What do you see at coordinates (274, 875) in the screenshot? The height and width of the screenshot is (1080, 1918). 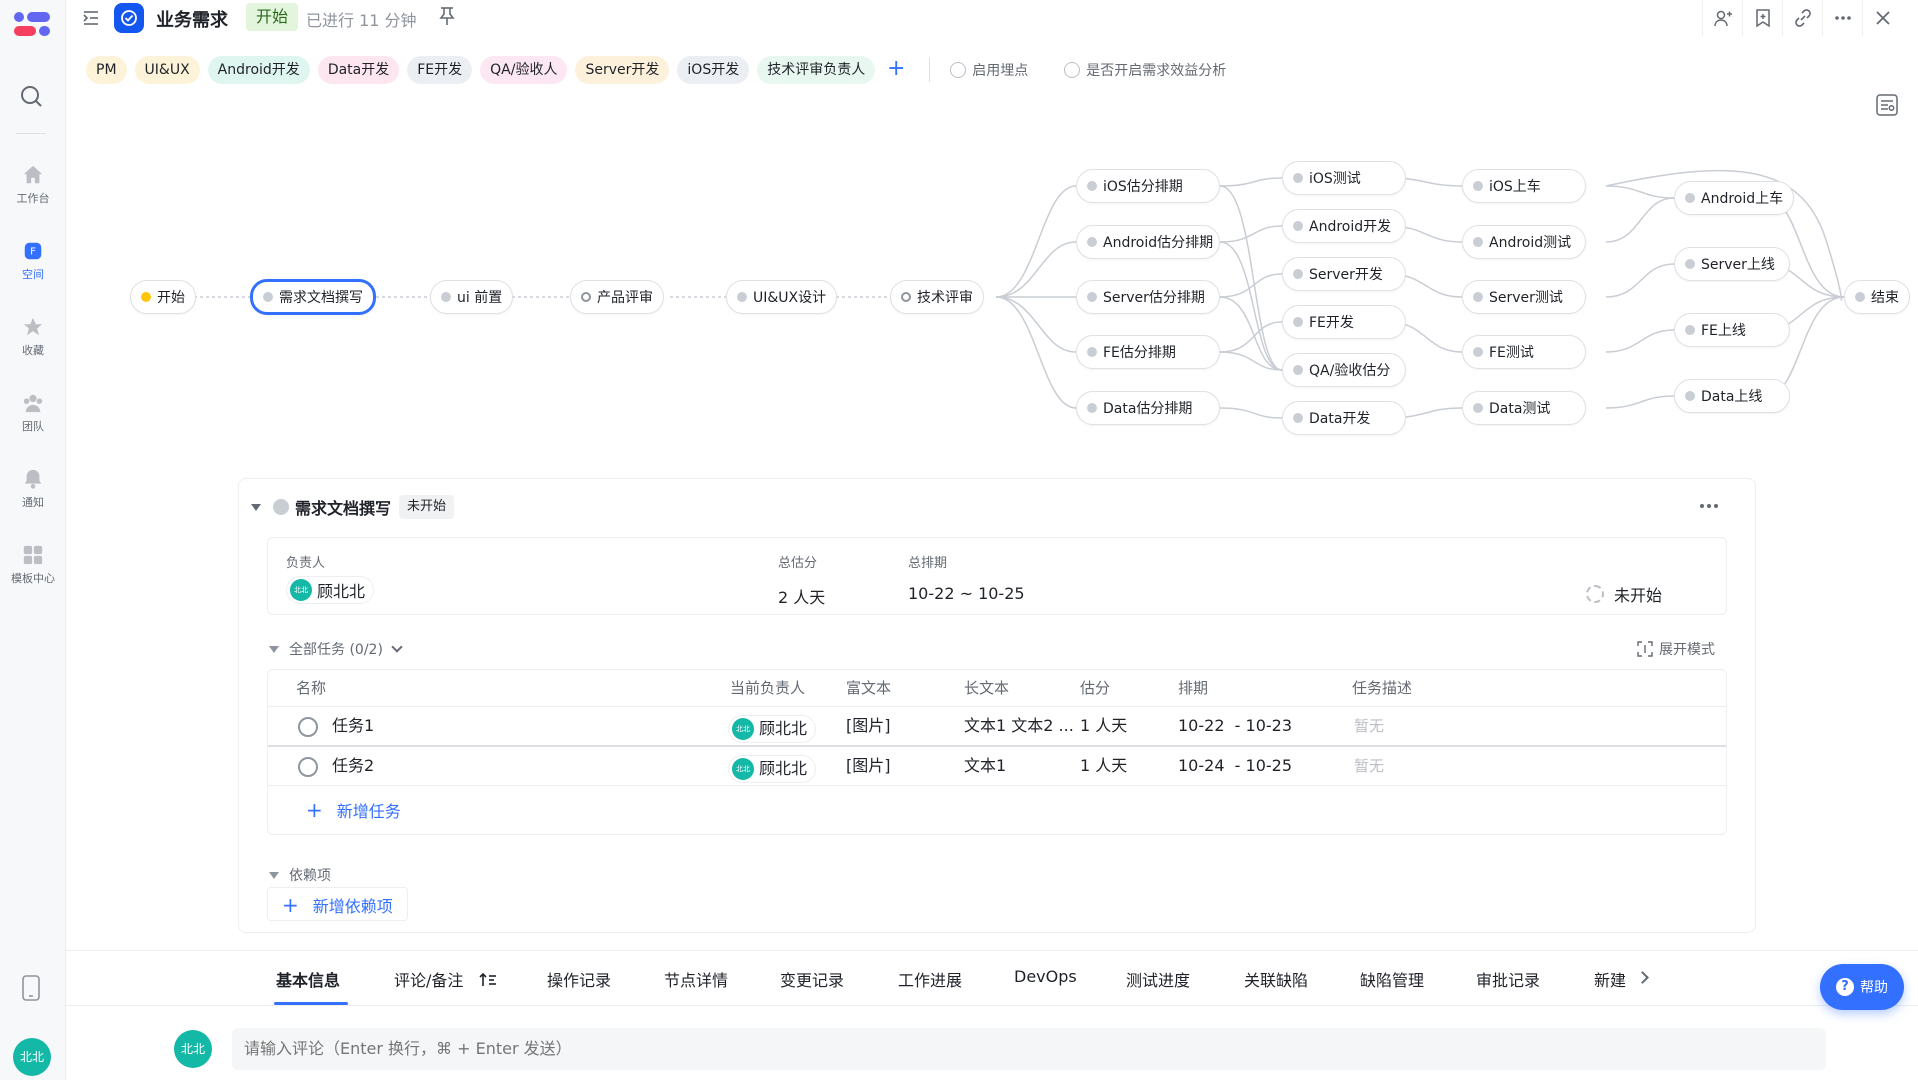 I see `deps-caret-icon` at bounding box center [274, 875].